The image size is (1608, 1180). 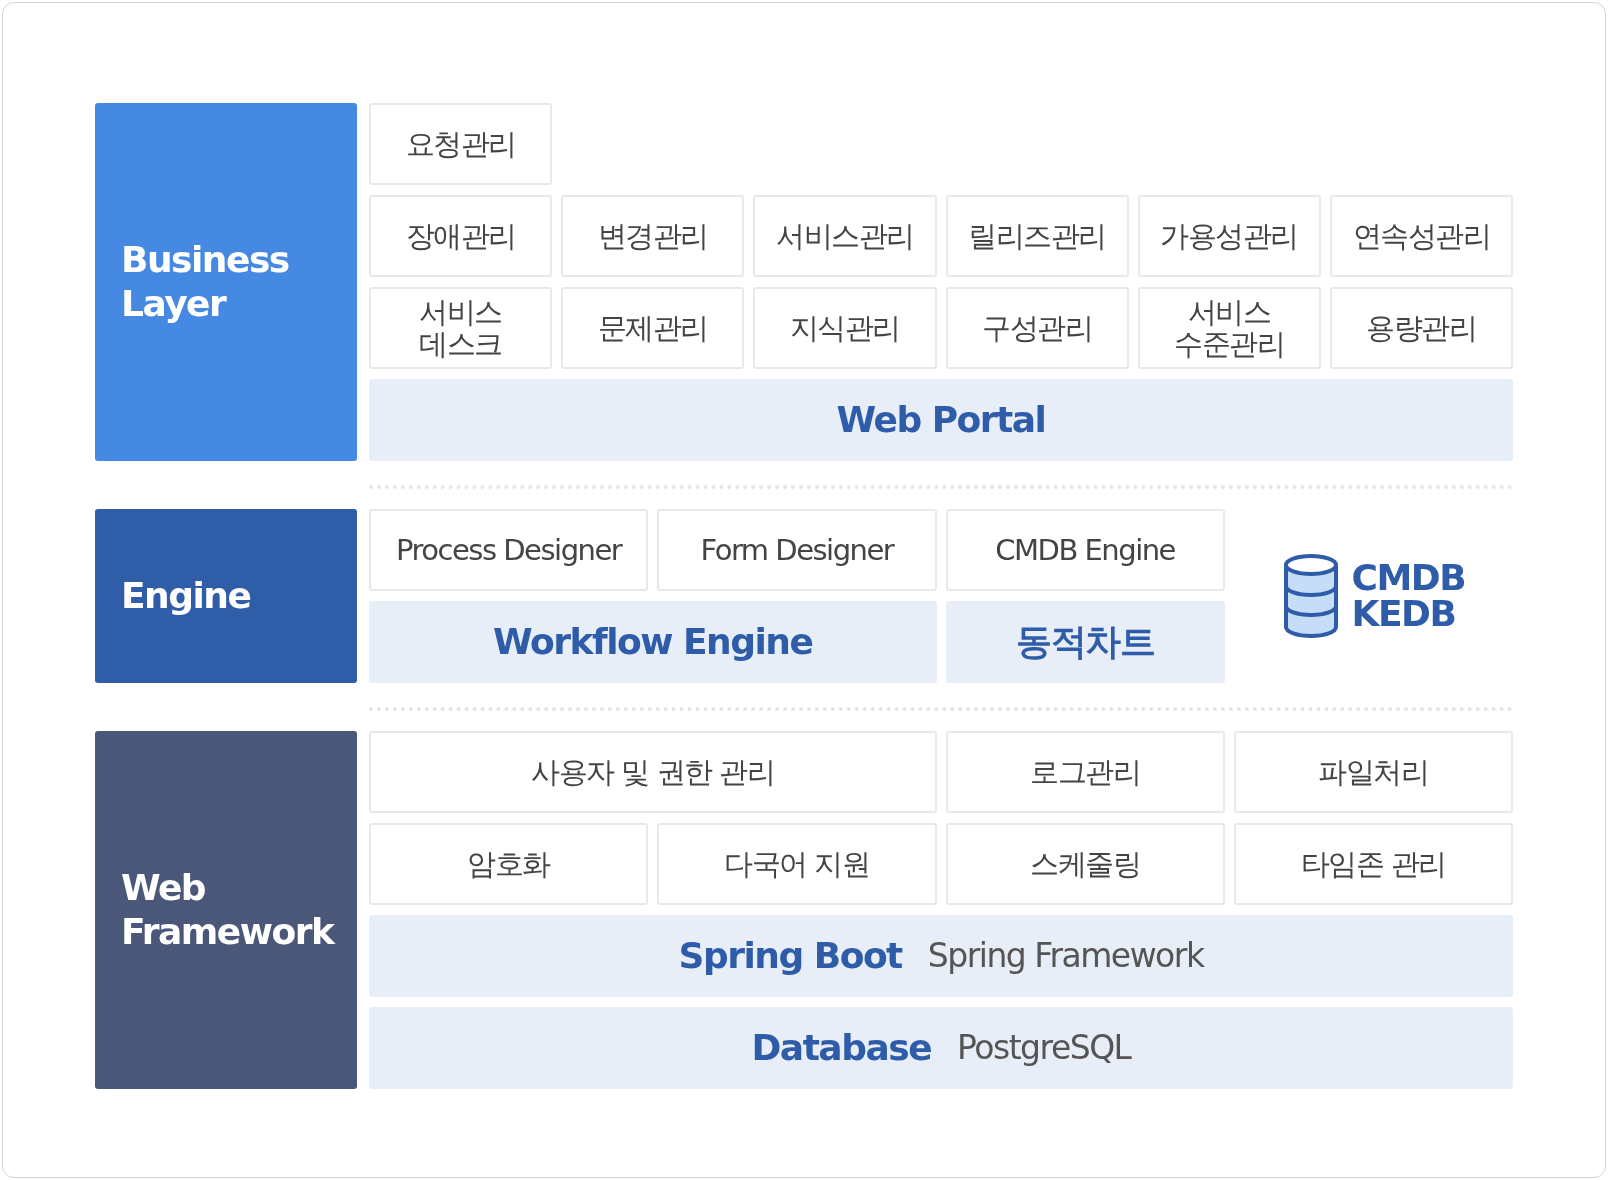 I want to click on module-box: 서비스 데스크, so click(x=461, y=328).